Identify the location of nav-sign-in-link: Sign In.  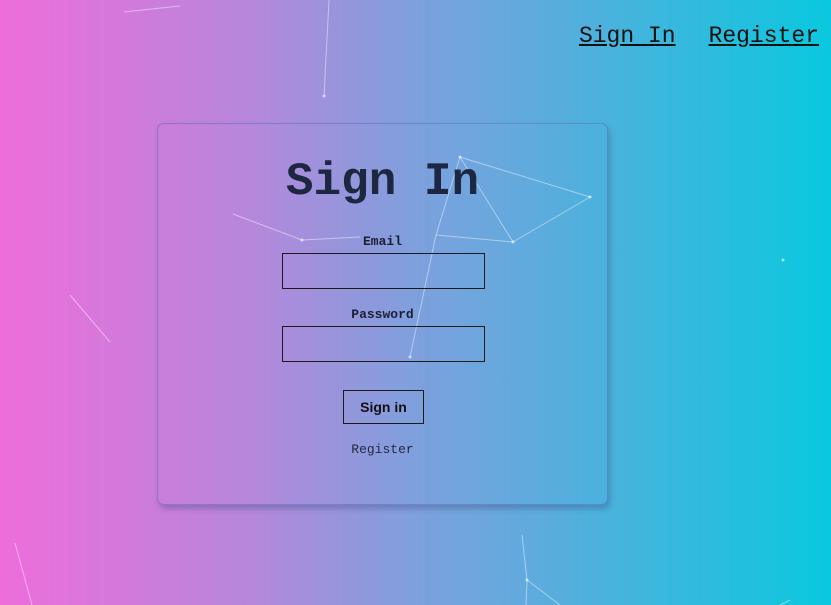
(627, 36).